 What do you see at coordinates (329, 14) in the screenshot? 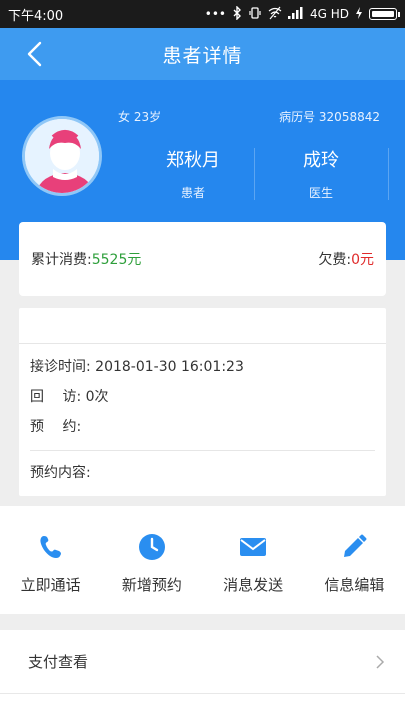
I see `network-label: 4G HD` at bounding box center [329, 14].